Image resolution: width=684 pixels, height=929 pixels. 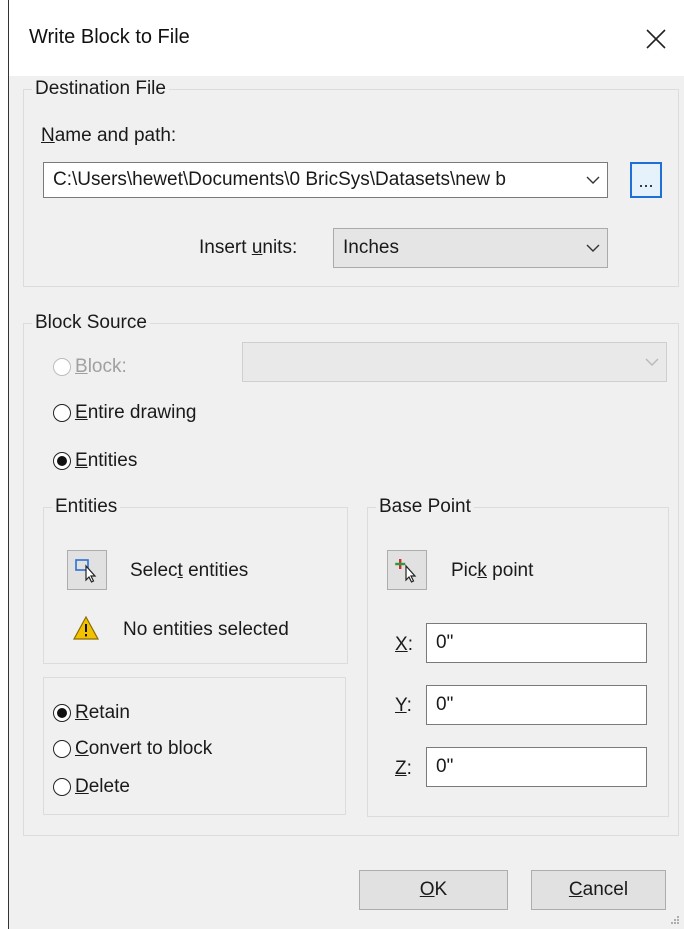 What do you see at coordinates (86, 627) in the screenshot?
I see `warning-icon` at bounding box center [86, 627].